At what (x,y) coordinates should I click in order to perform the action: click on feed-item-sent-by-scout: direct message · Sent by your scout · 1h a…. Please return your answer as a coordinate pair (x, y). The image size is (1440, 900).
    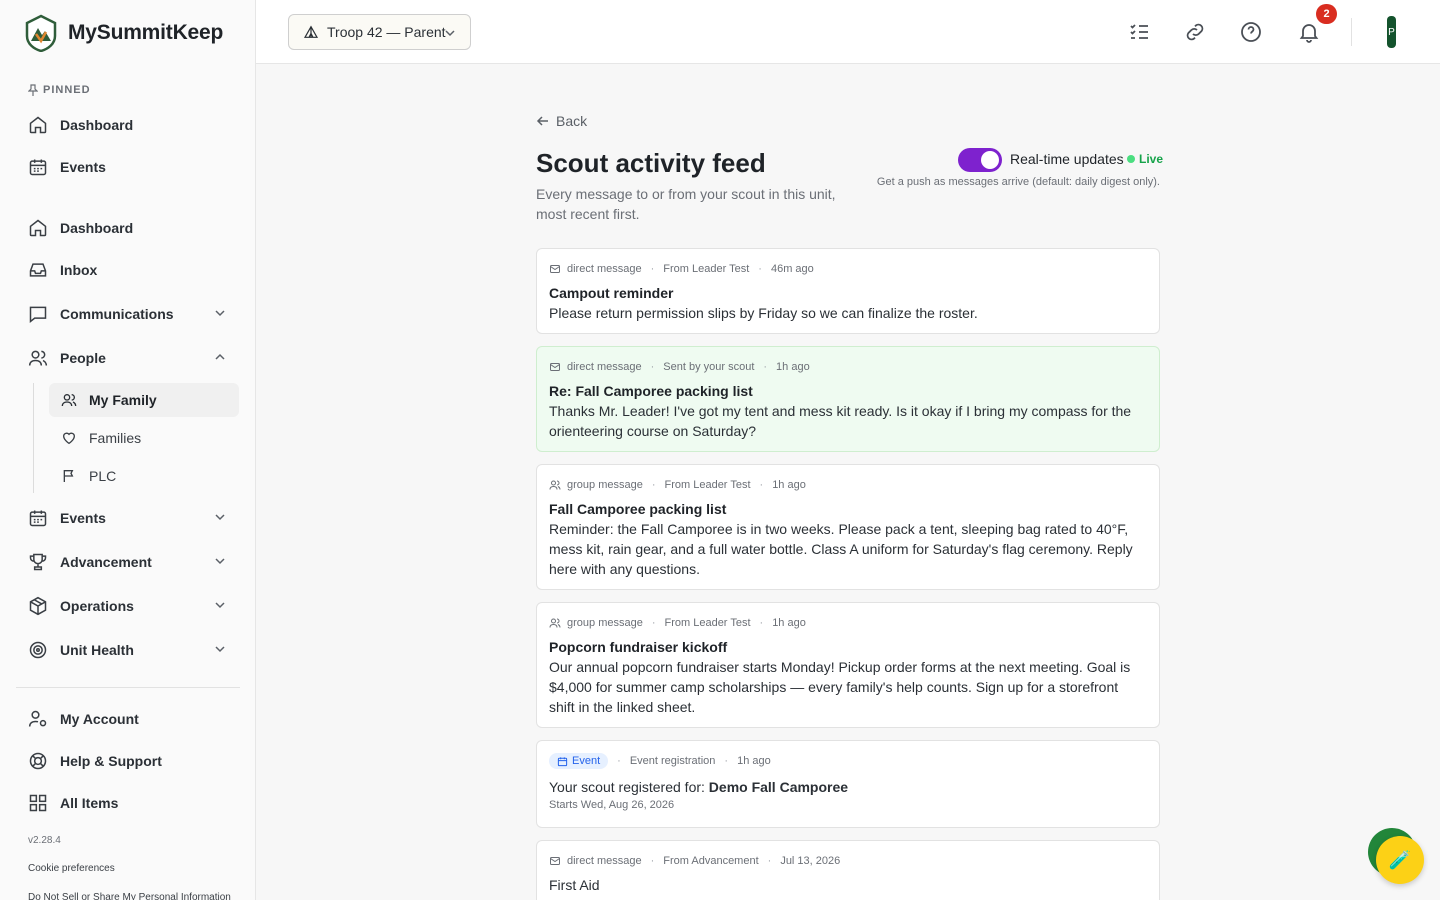
    Looking at the image, I should click on (848, 399).